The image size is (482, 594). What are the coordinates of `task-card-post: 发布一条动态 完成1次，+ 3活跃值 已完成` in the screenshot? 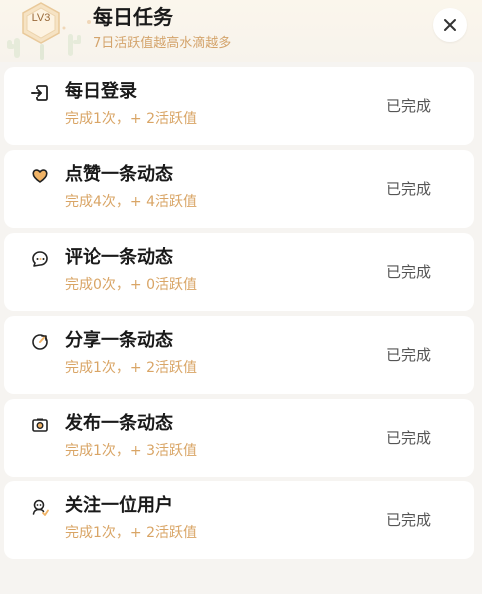 It's located at (239, 438).